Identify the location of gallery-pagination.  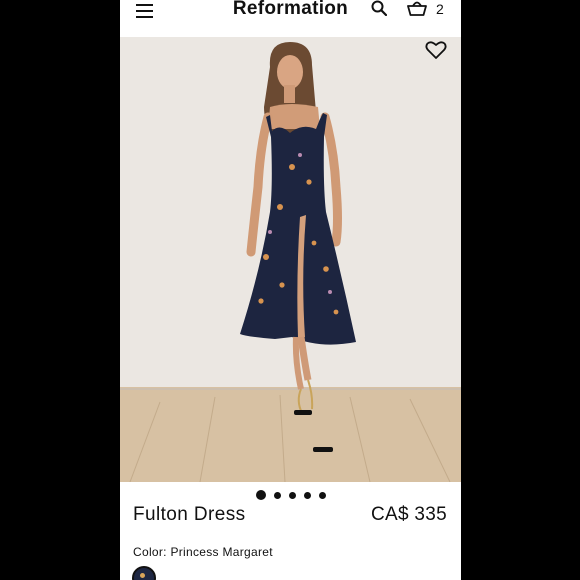
(290, 495).